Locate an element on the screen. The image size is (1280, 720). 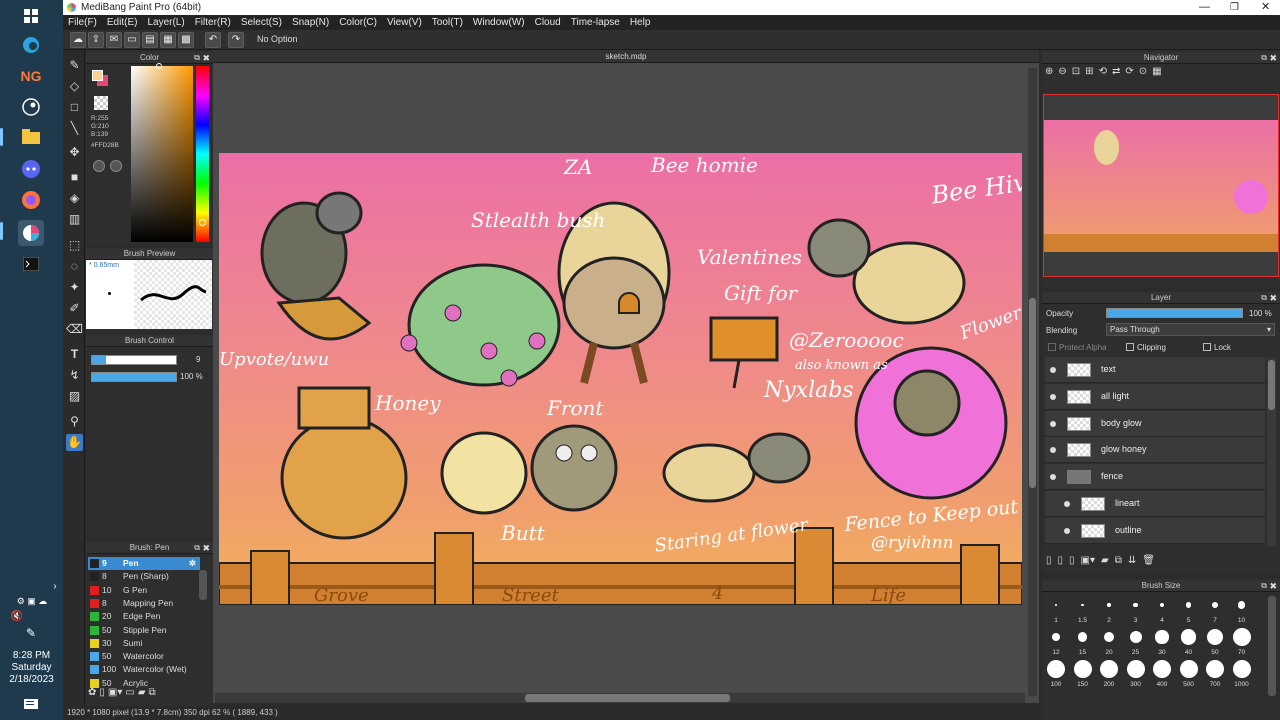
eraser-tool-icon: ◇ is located at coordinates (74, 86).